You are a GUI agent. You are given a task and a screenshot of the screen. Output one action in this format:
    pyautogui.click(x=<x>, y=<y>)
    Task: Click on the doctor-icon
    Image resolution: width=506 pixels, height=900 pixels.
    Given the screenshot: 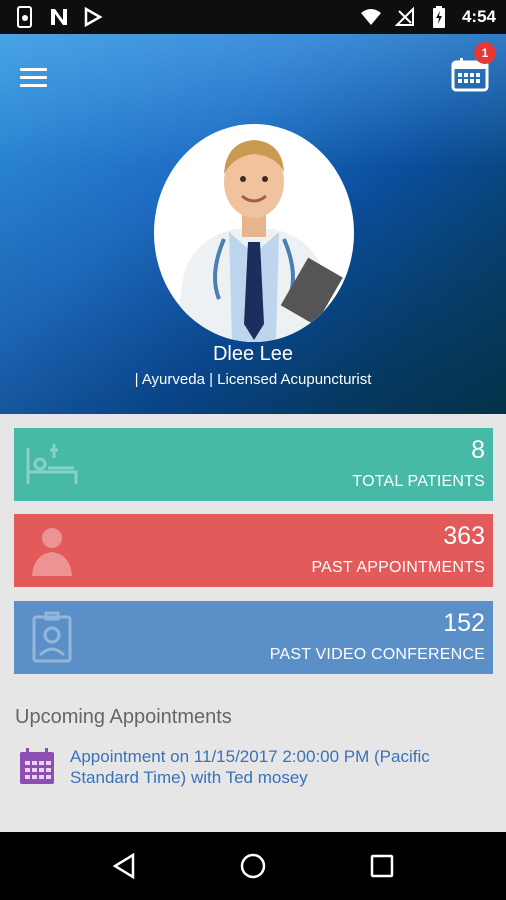 What is the action you would take?
    pyautogui.click(x=52, y=552)
    